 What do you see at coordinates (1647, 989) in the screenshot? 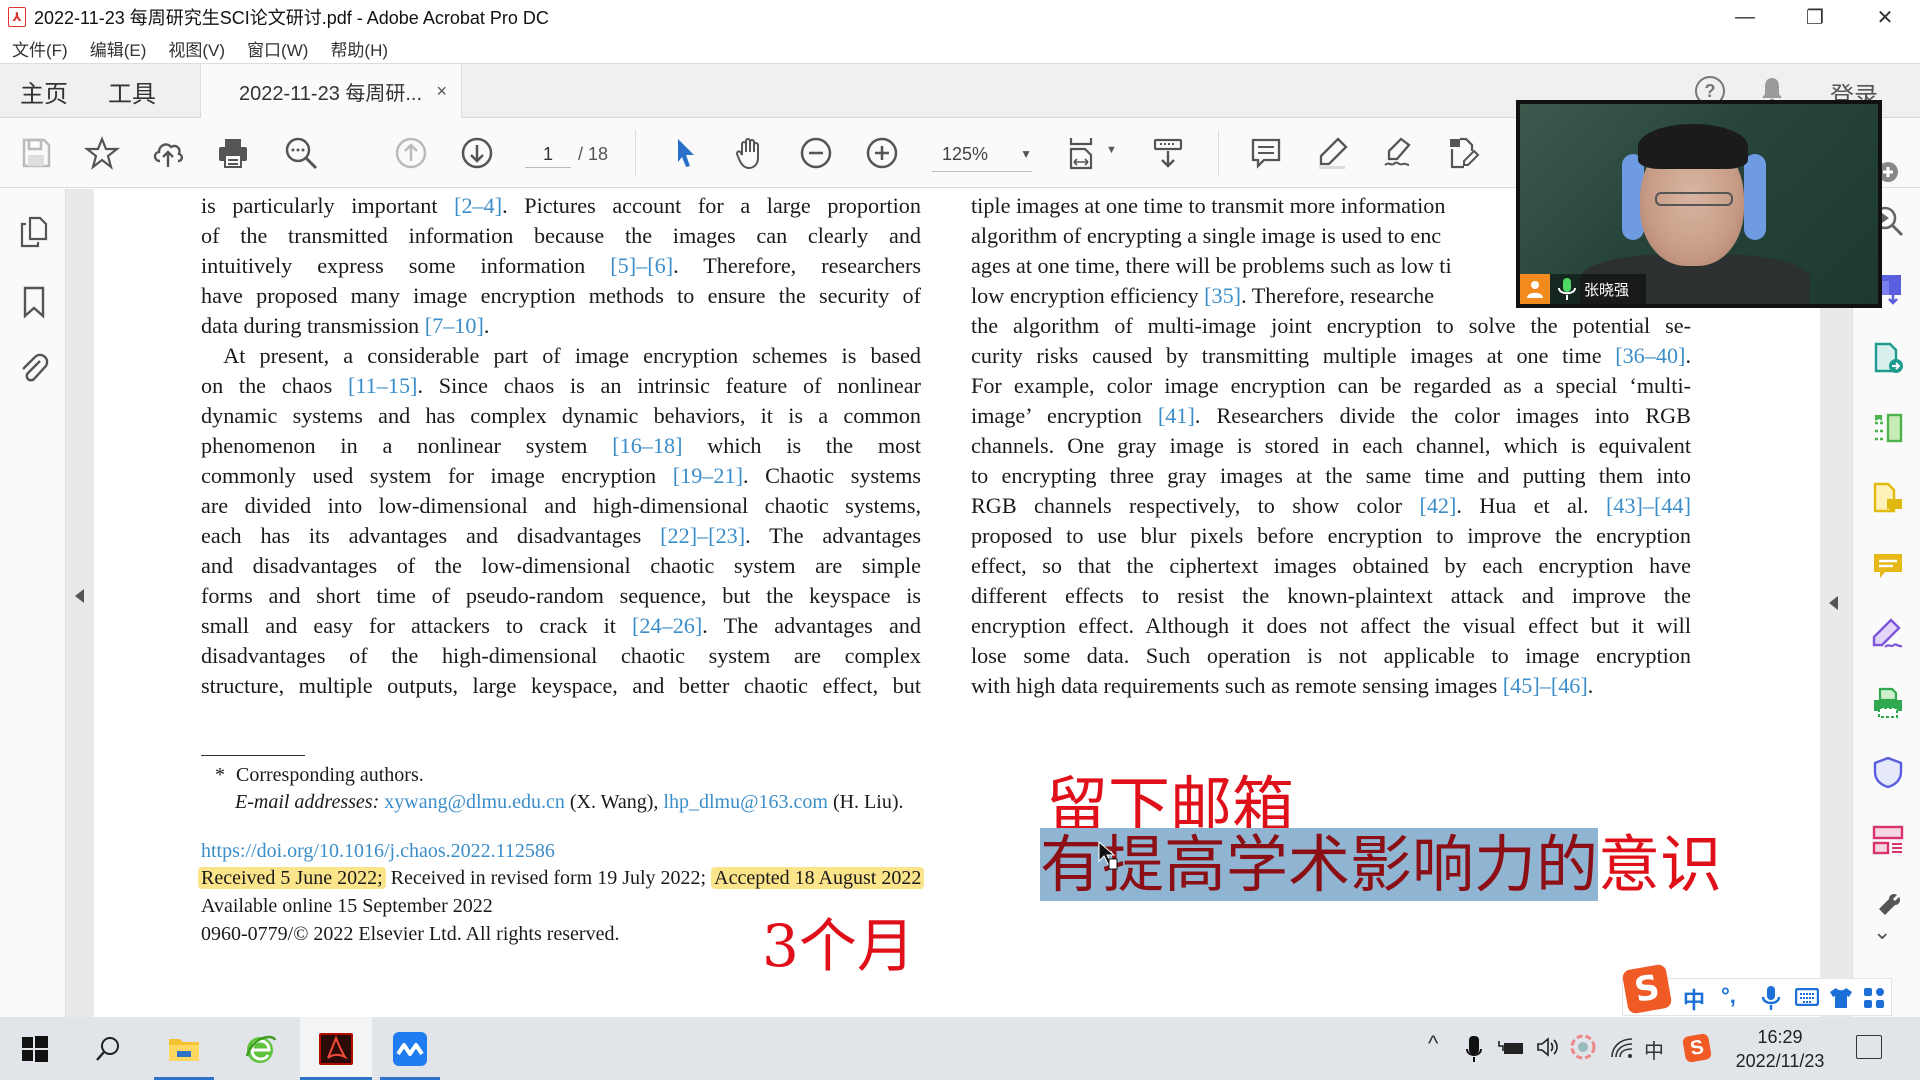
I see `sogou-logo-icon: S` at bounding box center [1647, 989].